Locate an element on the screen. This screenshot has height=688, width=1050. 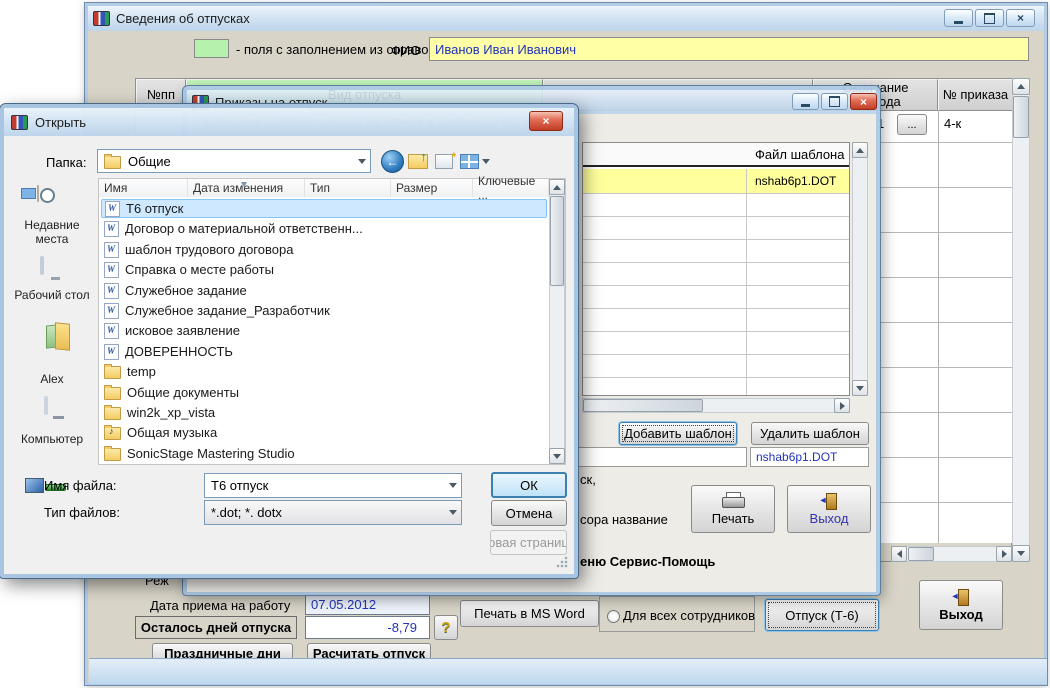
column-header-type: Тип is located at coordinates (348, 188).